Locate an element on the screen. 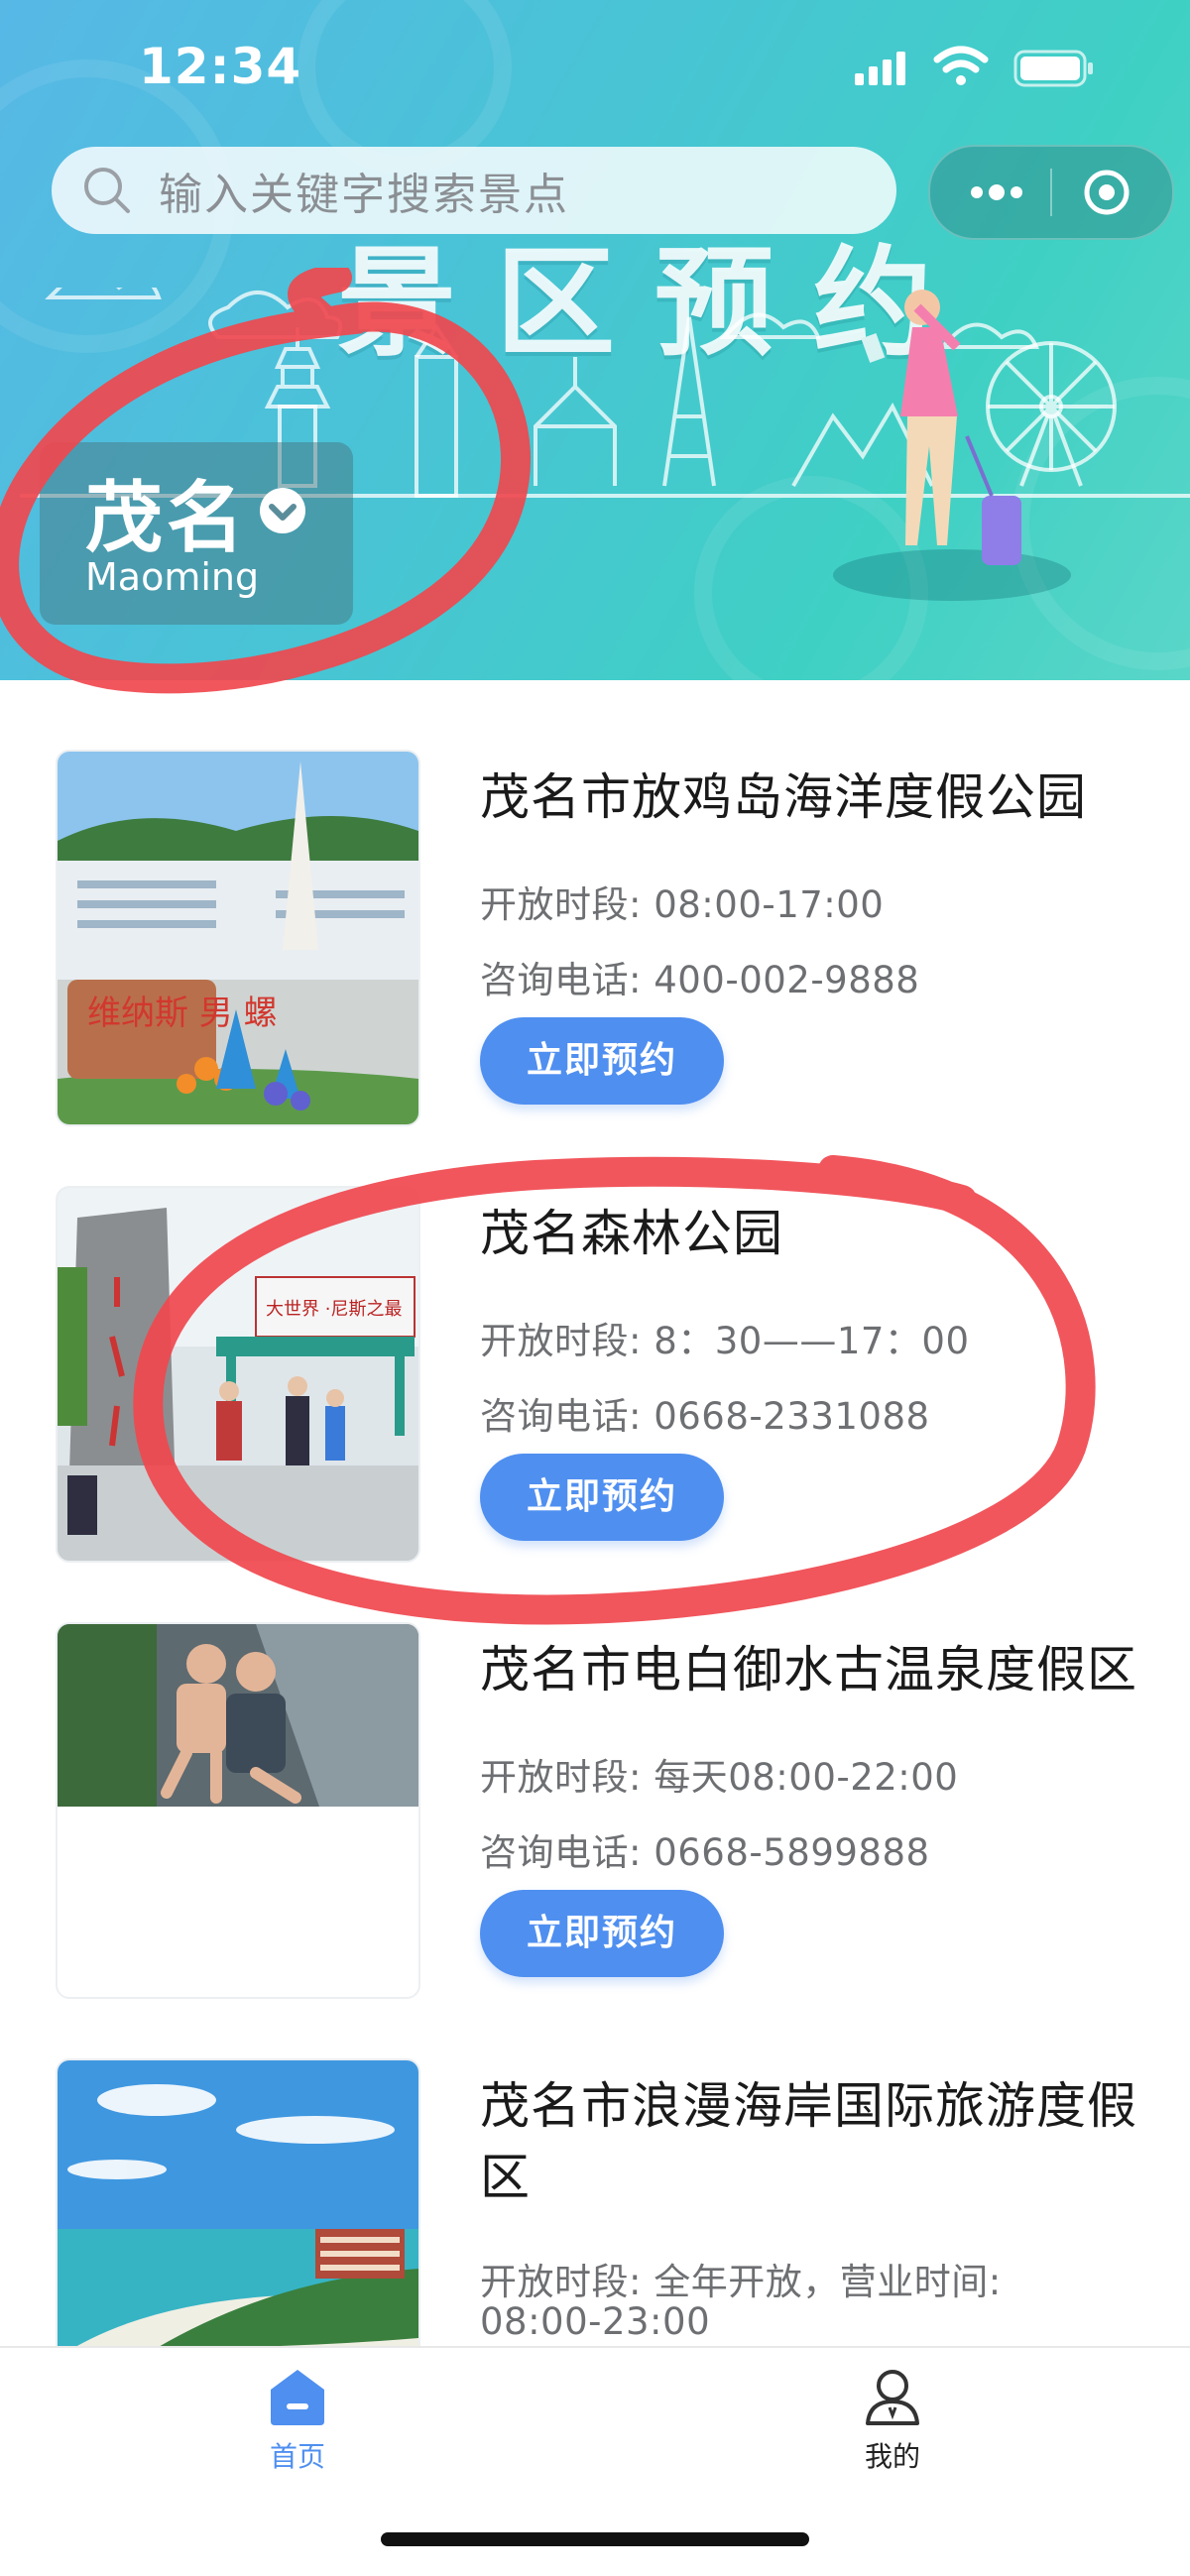 This screenshot has width=1190, height=2576. tab-home: 首页 is located at coordinates (297, 2425).